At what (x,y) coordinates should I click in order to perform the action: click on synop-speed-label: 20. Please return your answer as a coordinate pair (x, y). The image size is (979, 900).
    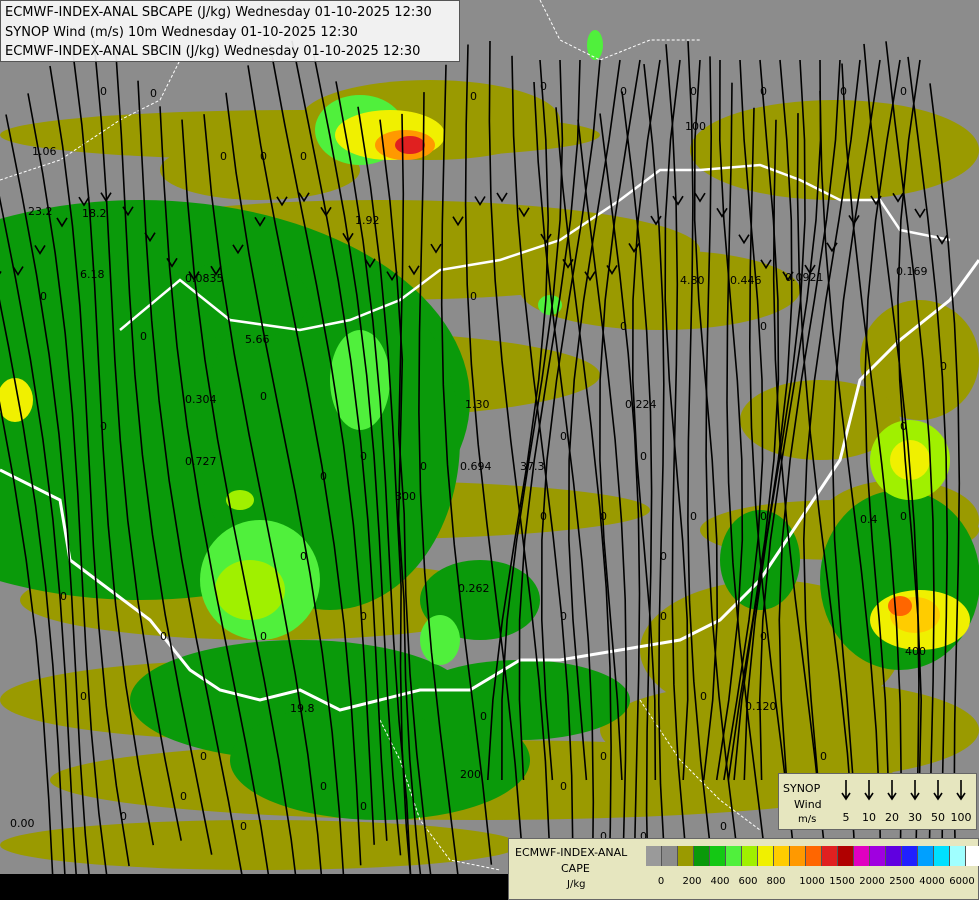
    Looking at the image, I should click on (892, 817).